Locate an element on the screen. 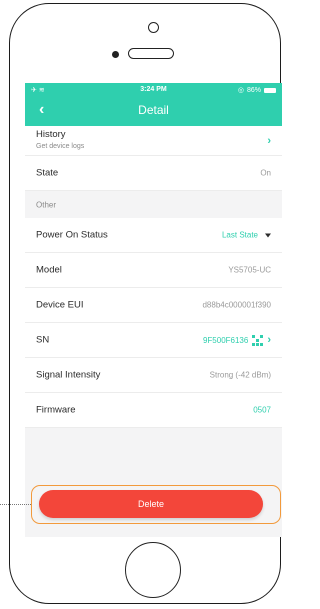 The width and height of the screenshot is (320, 609). signal-label: Signal Intensity is located at coordinates (68, 375).